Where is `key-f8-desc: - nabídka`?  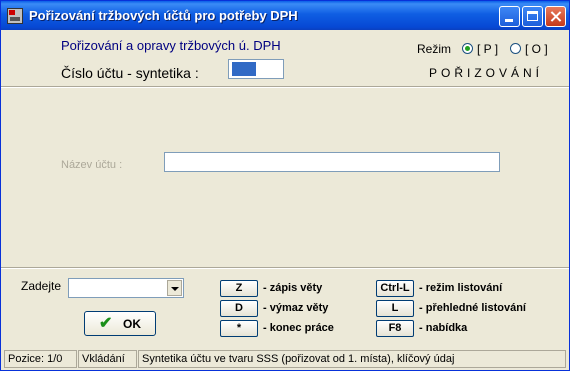 key-f8-desc: - nabídka is located at coordinates (443, 328).